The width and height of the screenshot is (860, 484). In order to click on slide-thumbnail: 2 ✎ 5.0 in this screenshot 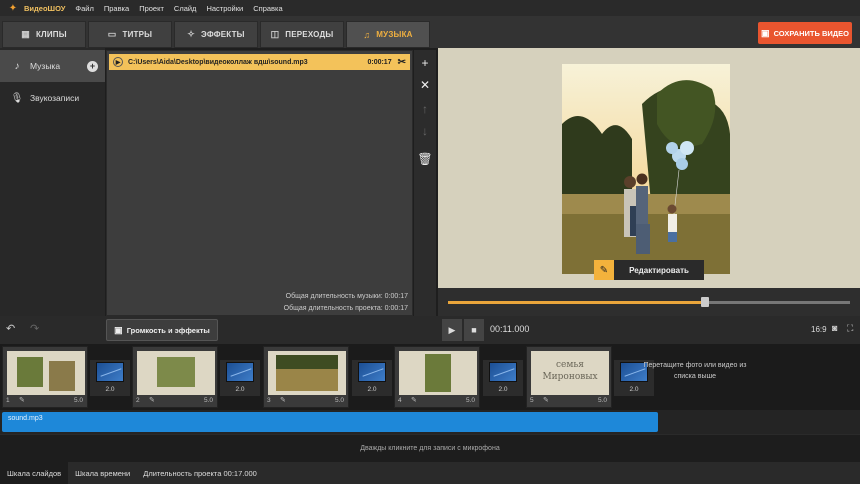, I will do `click(175, 377)`.